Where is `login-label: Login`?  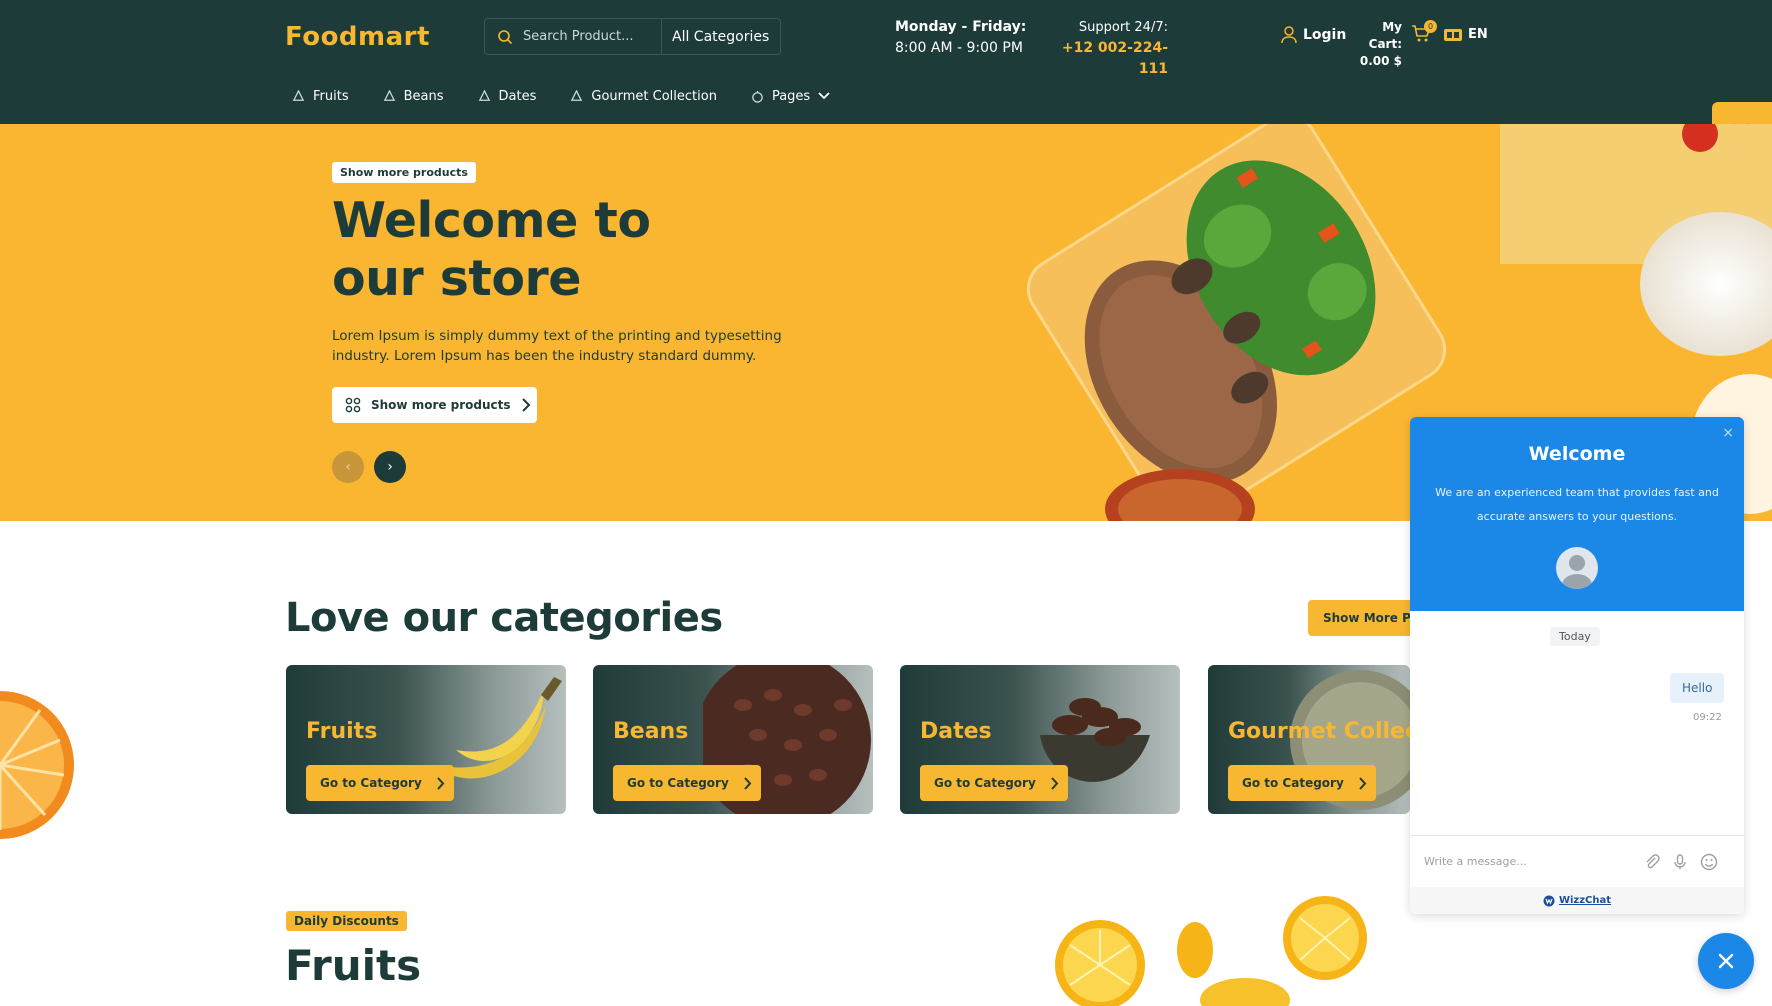
login-label: Login is located at coordinates (1325, 35).